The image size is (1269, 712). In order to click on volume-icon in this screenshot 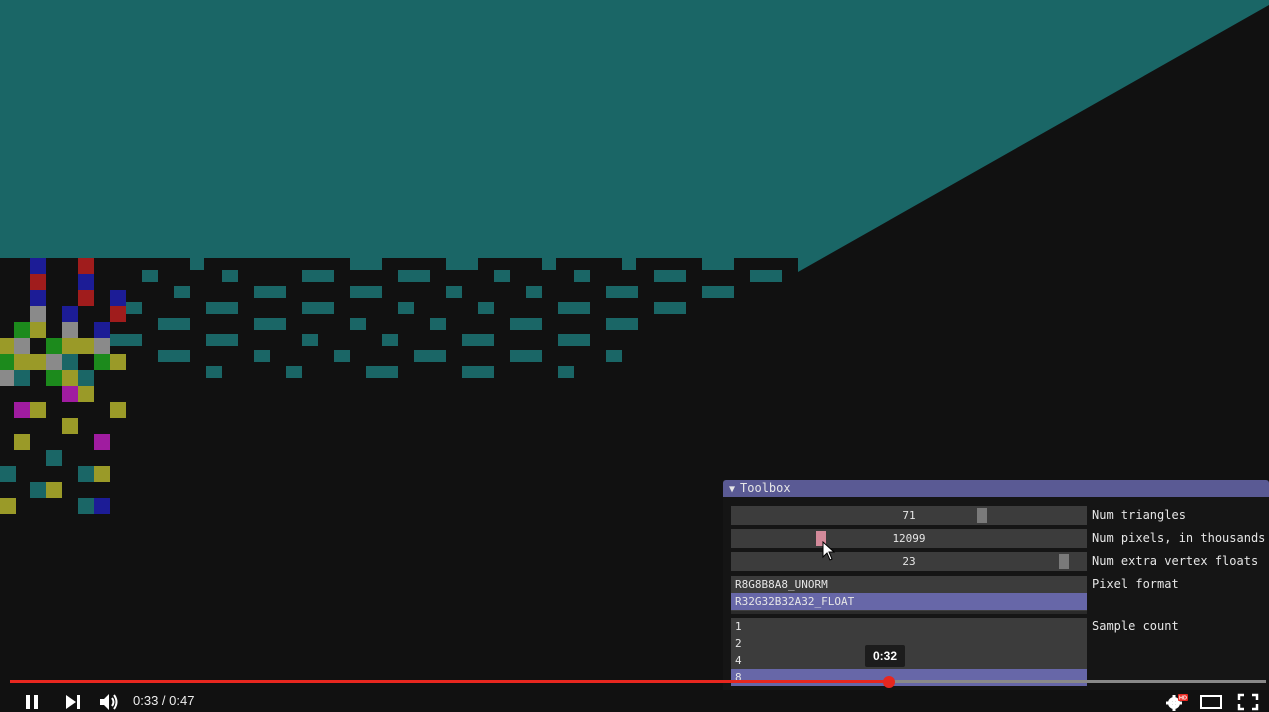, I will do `click(109, 702)`.